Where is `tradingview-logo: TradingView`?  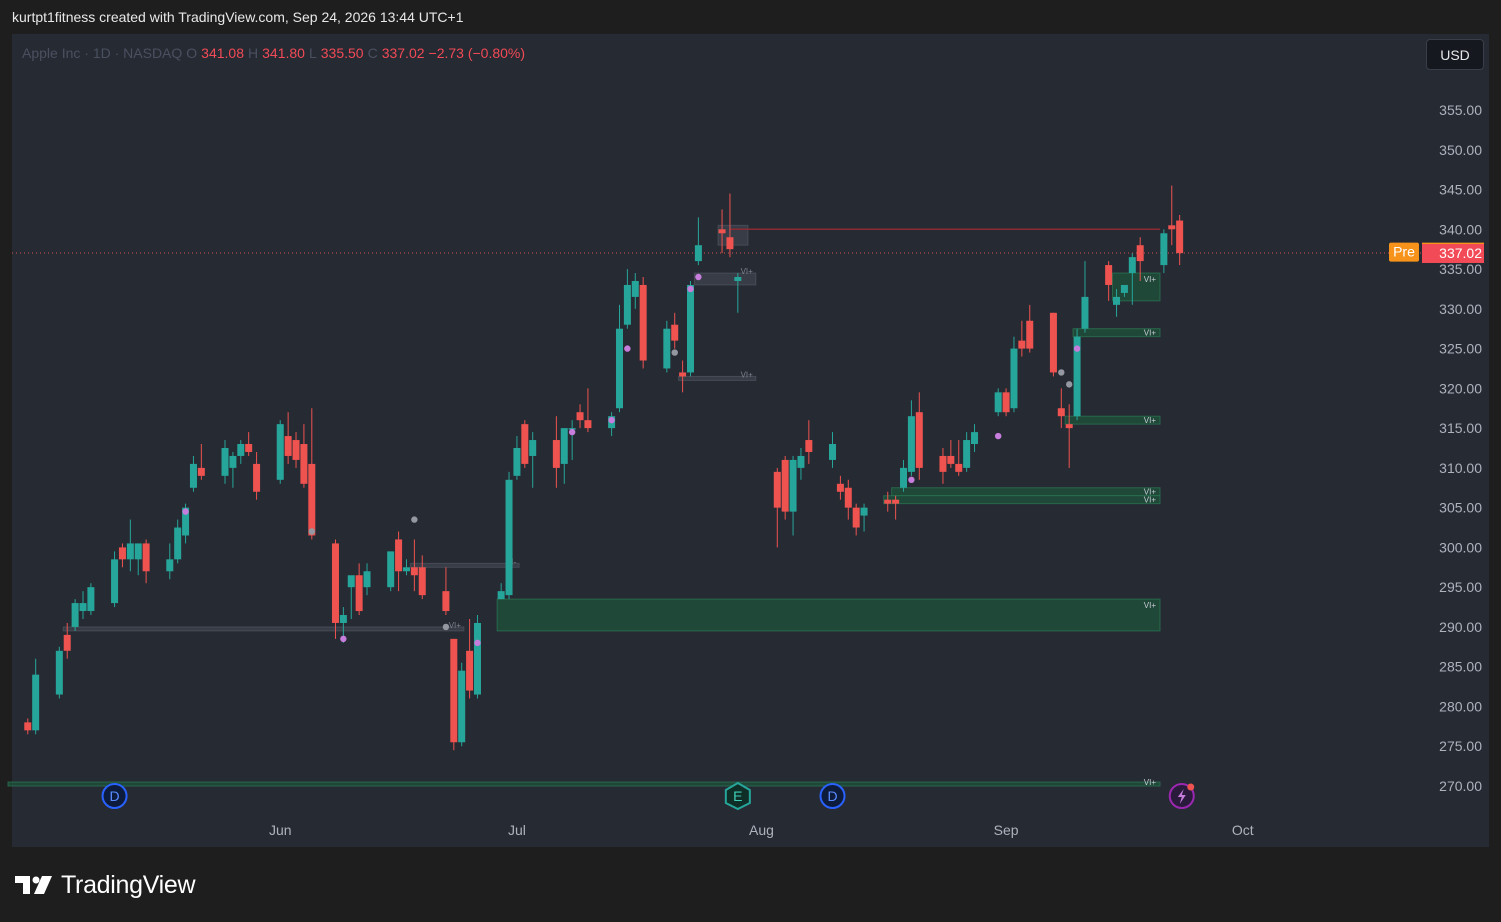 tradingview-logo: TradingView is located at coordinates (105, 885).